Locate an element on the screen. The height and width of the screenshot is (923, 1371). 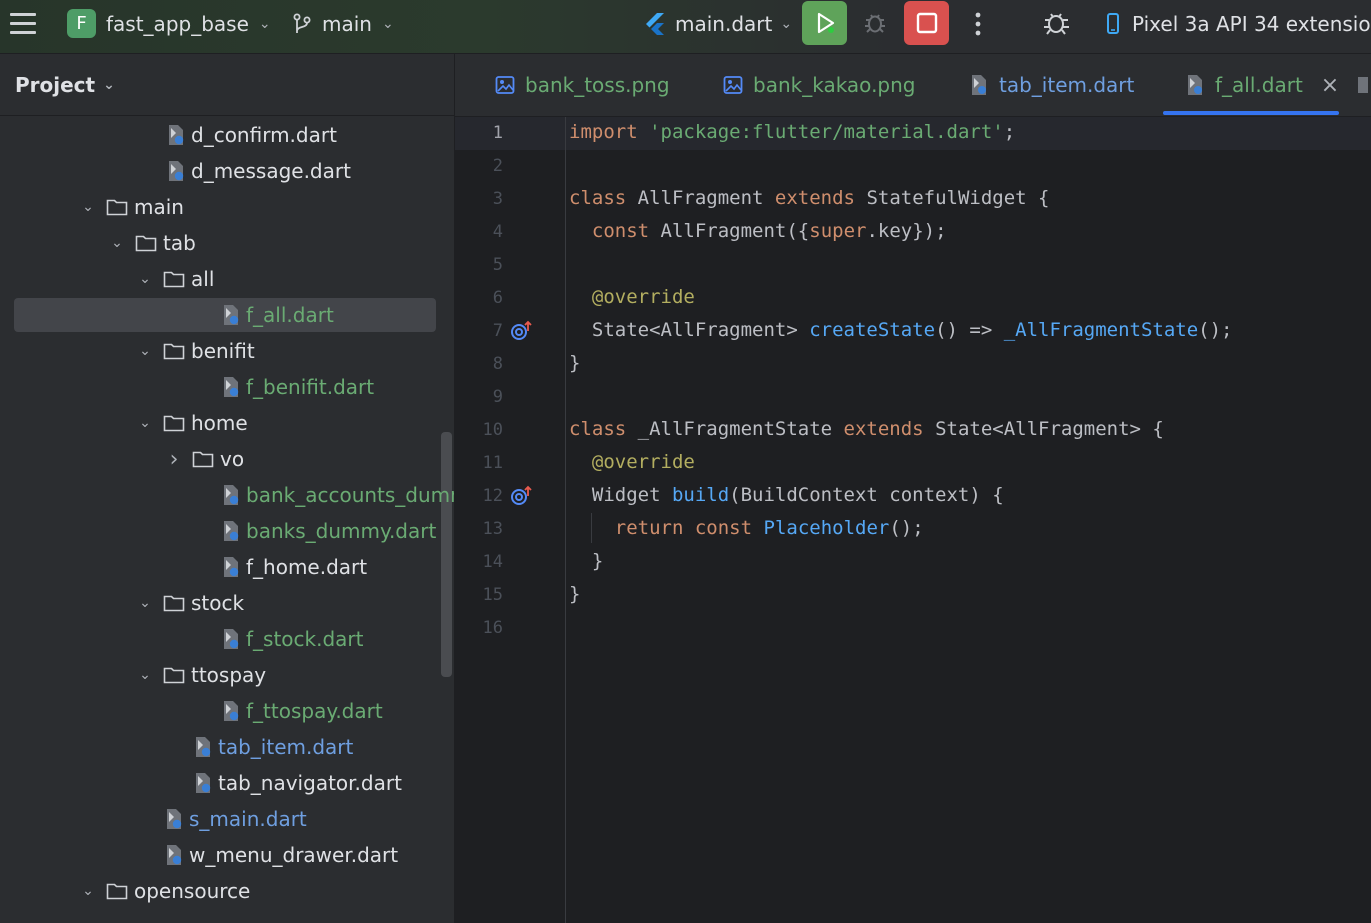
line-number: 11 is located at coordinates (492, 463).